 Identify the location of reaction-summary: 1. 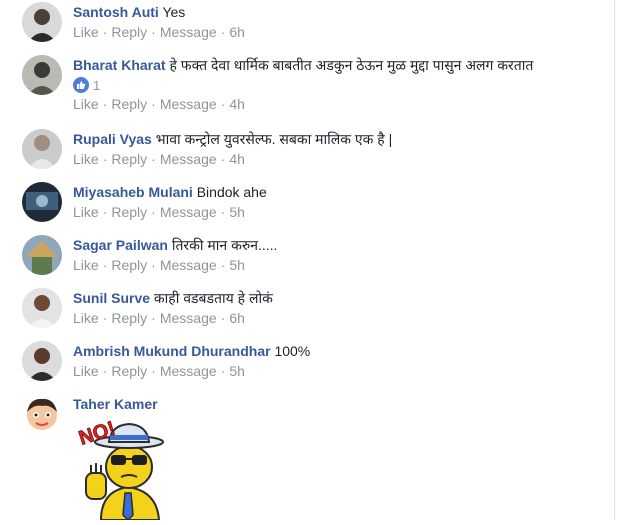
(343, 85).